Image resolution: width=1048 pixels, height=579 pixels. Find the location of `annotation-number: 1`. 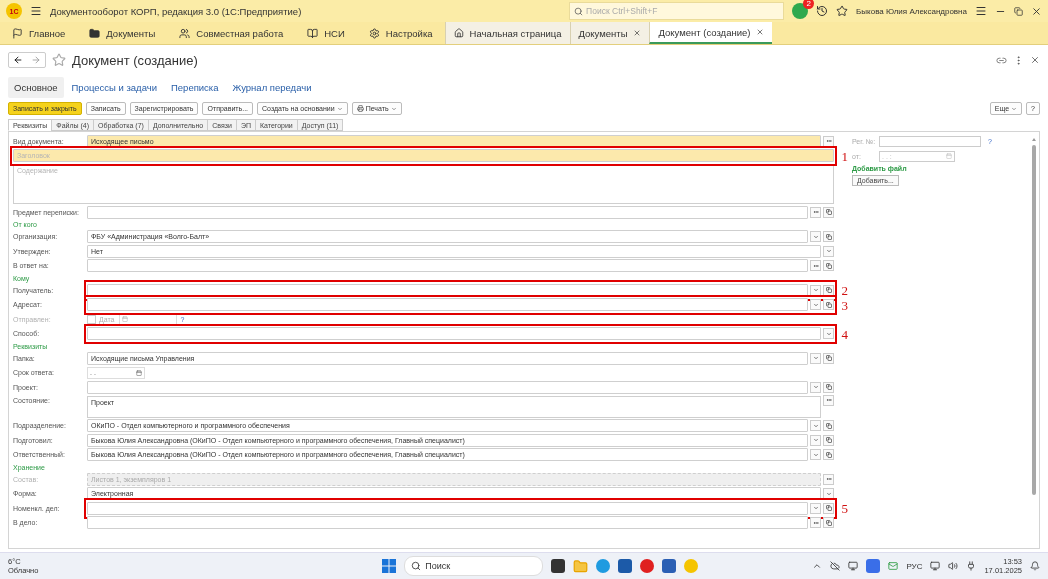

annotation-number: 1 is located at coordinates (844, 156).